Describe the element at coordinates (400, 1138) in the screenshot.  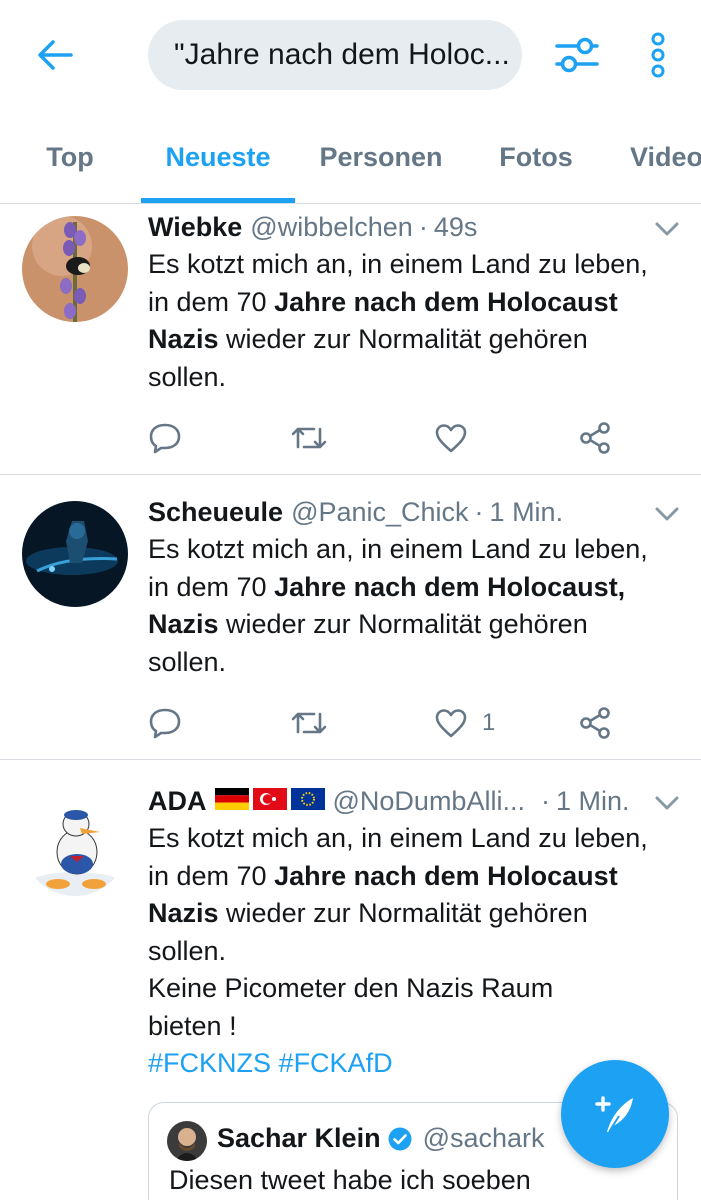
I see `verified-badge-icon` at that location.